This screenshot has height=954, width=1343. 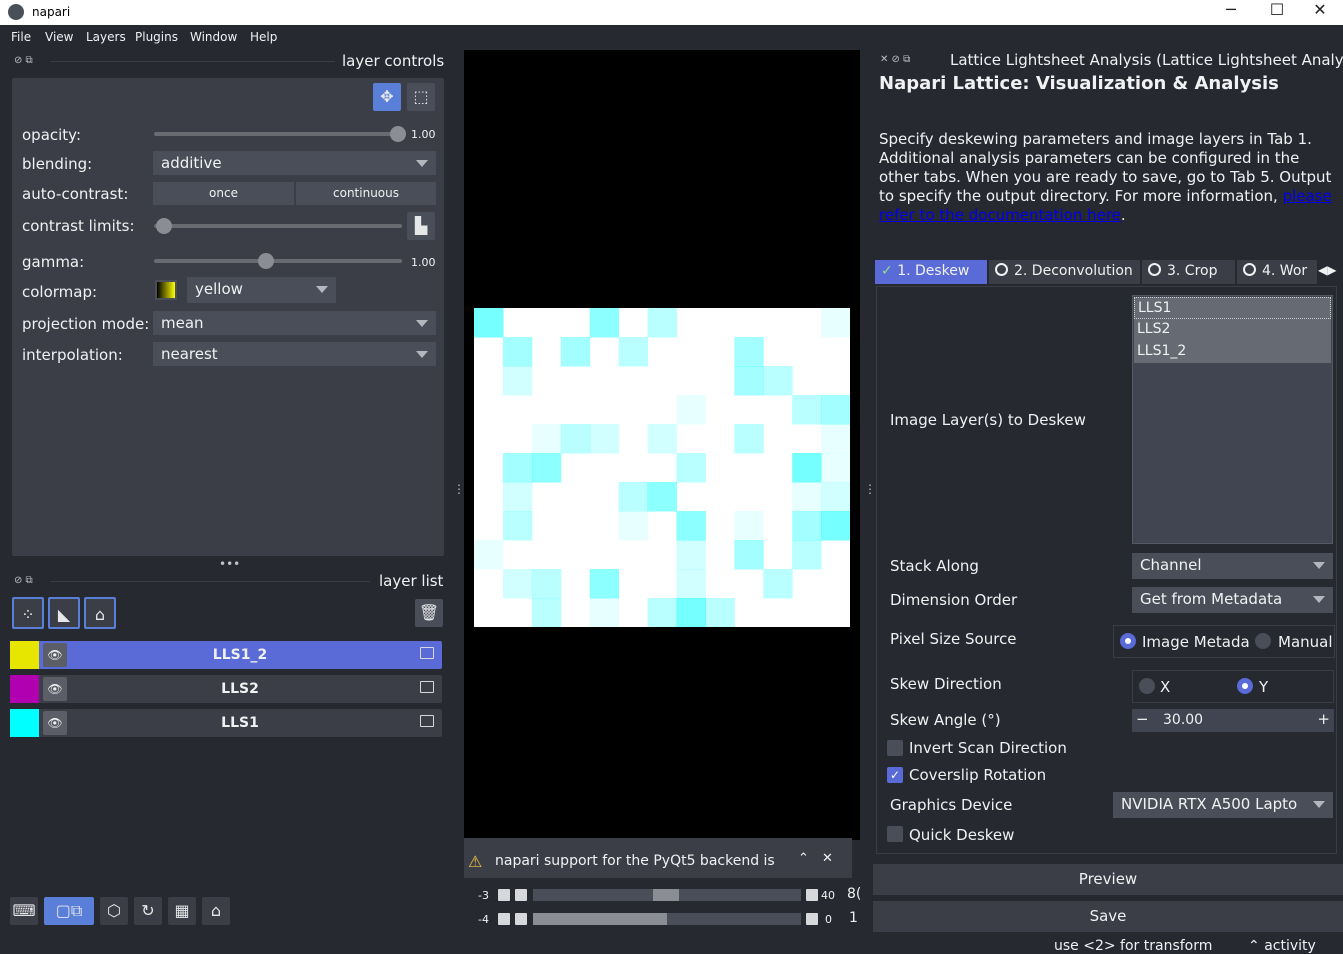 What do you see at coordinates (895, 59) in the screenshot?
I see `dock-close-icon: ✕ ⊘ ⧉` at bounding box center [895, 59].